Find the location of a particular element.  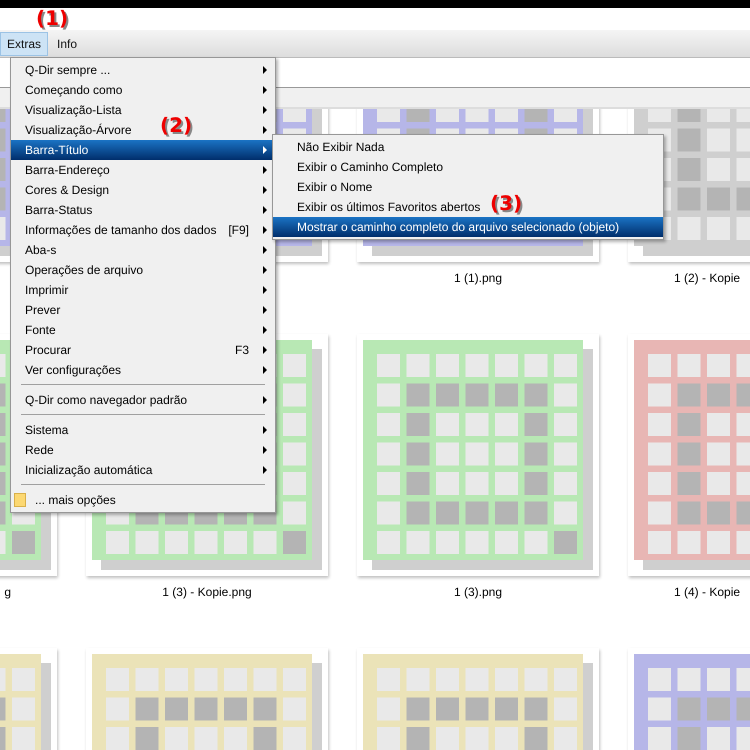

menu-item: Exibir o Nome is located at coordinates (334, 187).